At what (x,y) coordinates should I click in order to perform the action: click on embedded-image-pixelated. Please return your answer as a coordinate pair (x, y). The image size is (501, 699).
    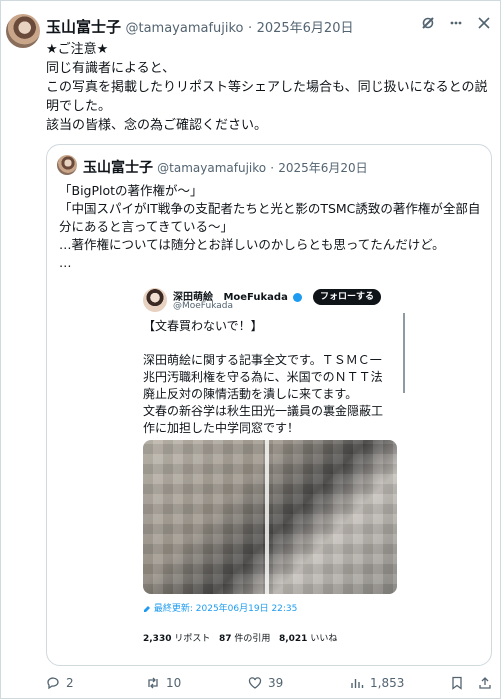
    Looking at the image, I should click on (270, 517).